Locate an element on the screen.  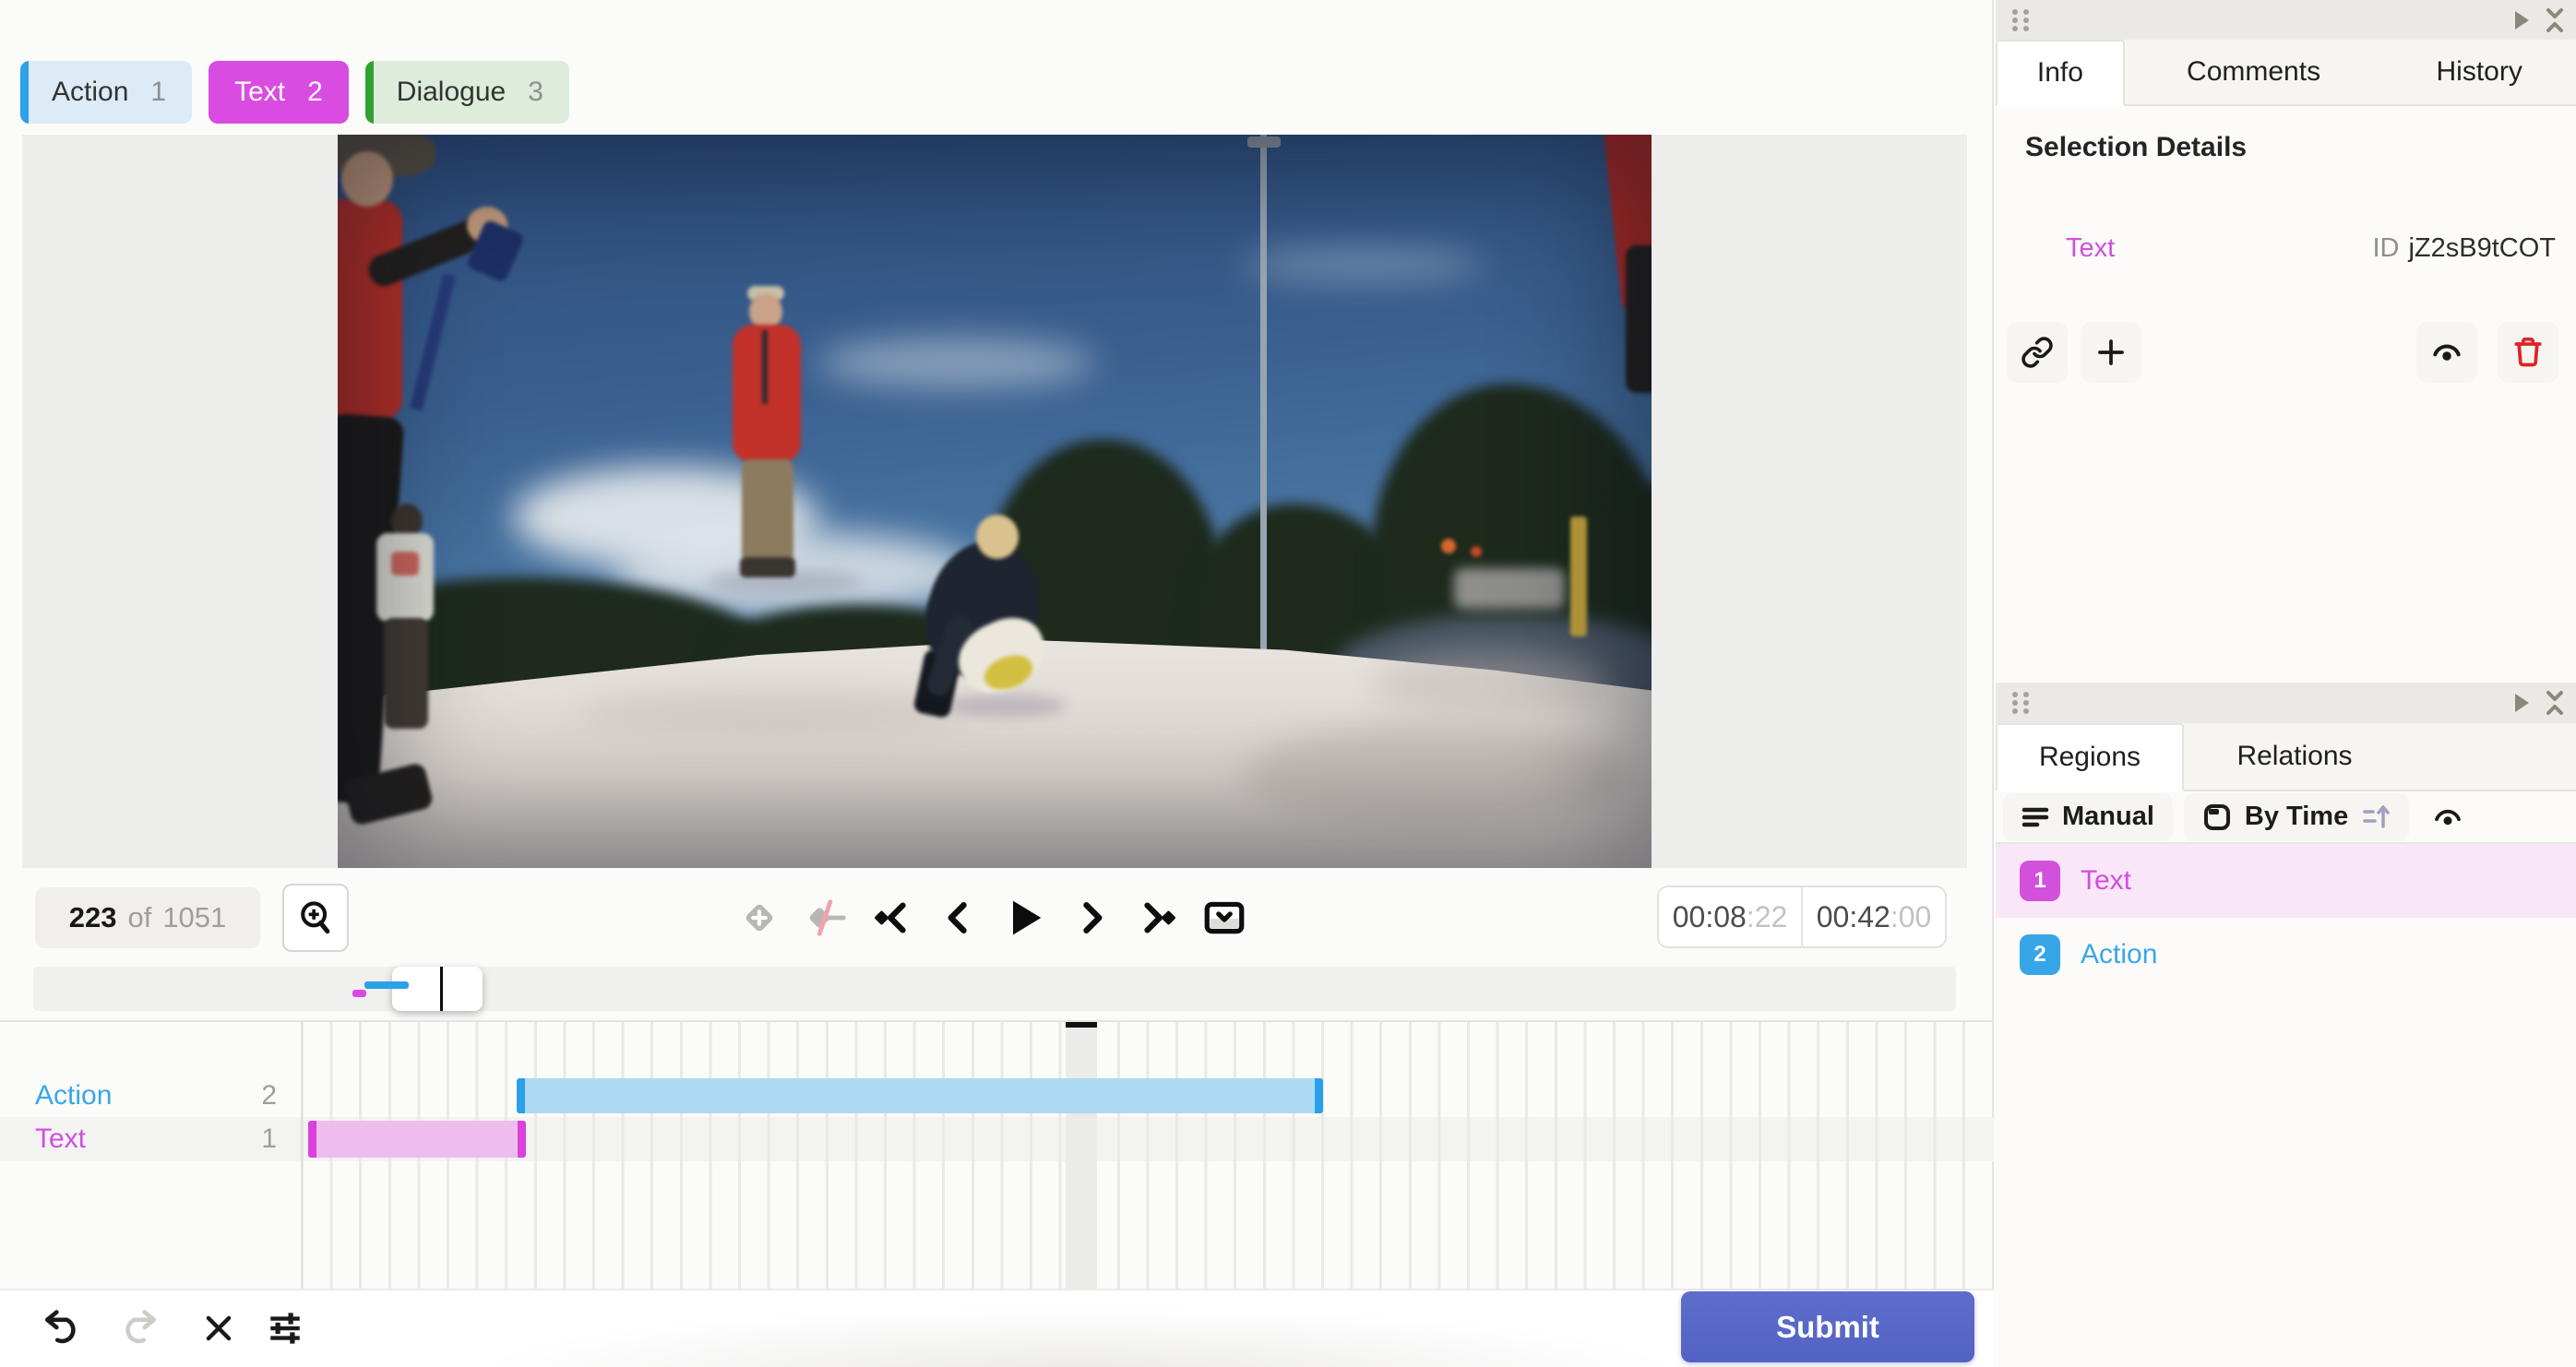
settings-button is located at coordinates (285, 1328).